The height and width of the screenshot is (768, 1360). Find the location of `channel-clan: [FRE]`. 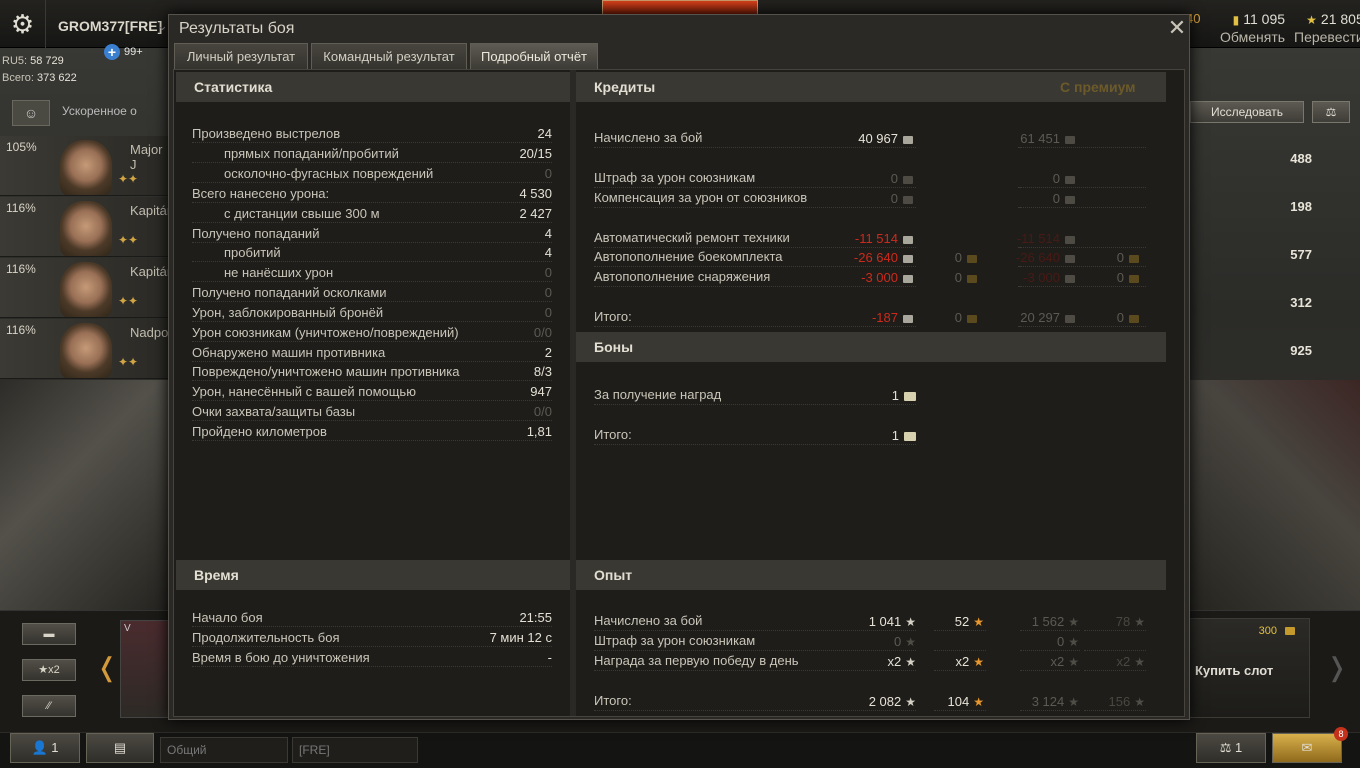

channel-clan: [FRE] is located at coordinates (355, 750).